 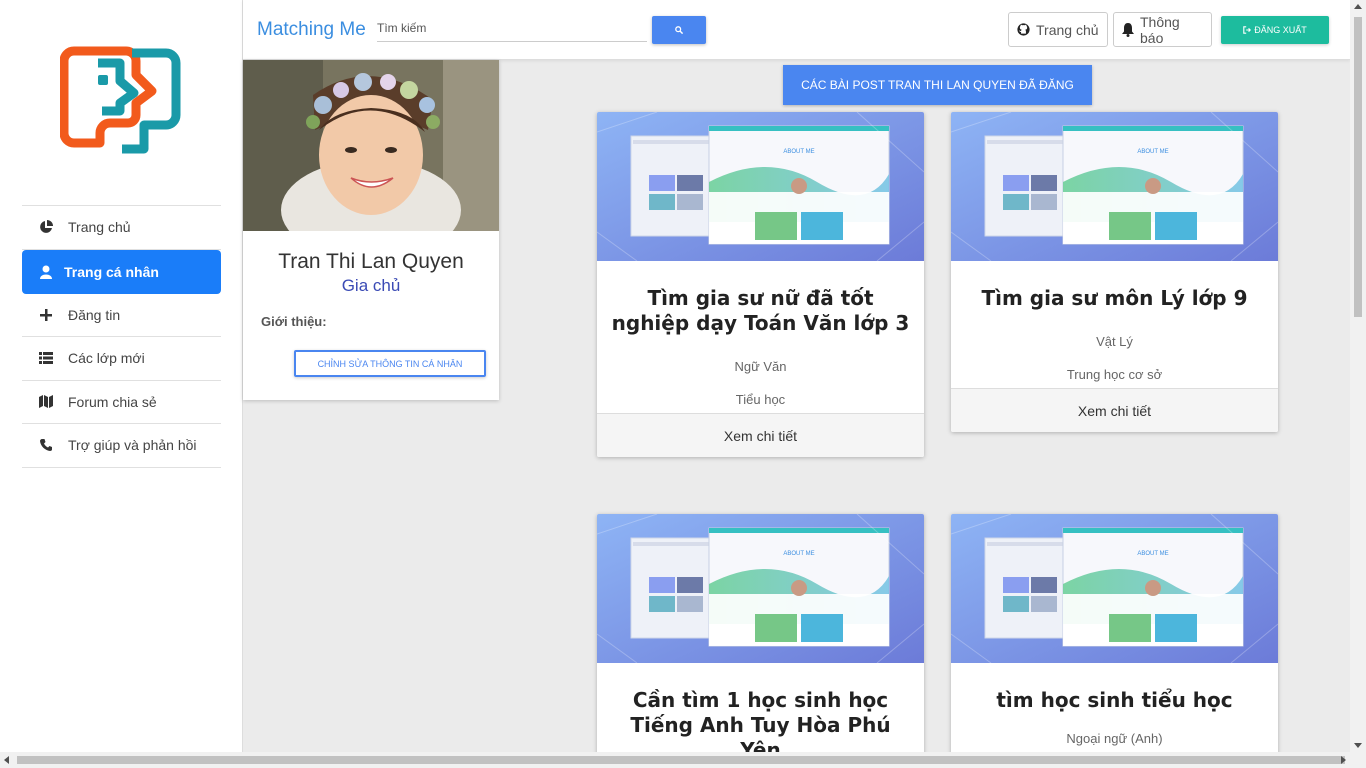 I want to click on sidebar-item-label: Forum chia sẻ, so click(x=112, y=401).